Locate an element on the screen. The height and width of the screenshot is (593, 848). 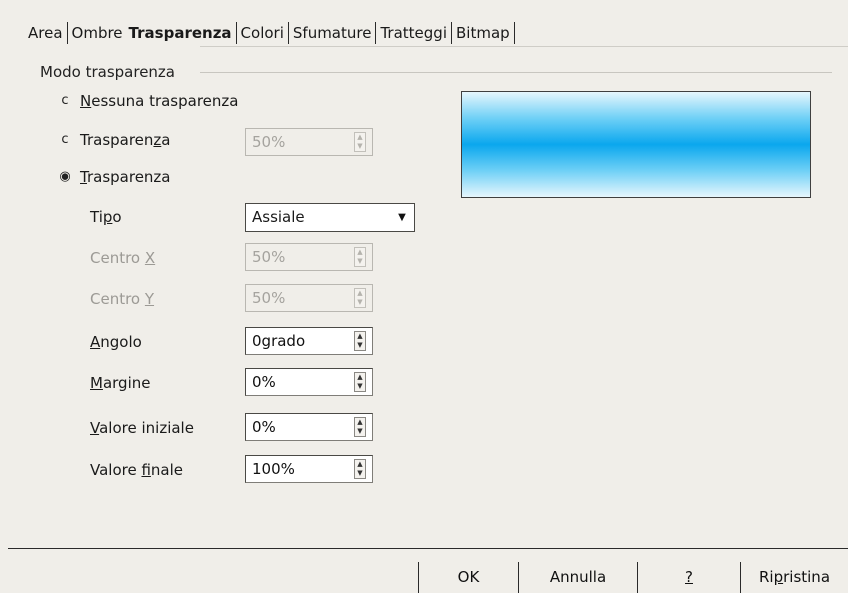
tab-sfumature: Sfumature is located at coordinates (332, 33).